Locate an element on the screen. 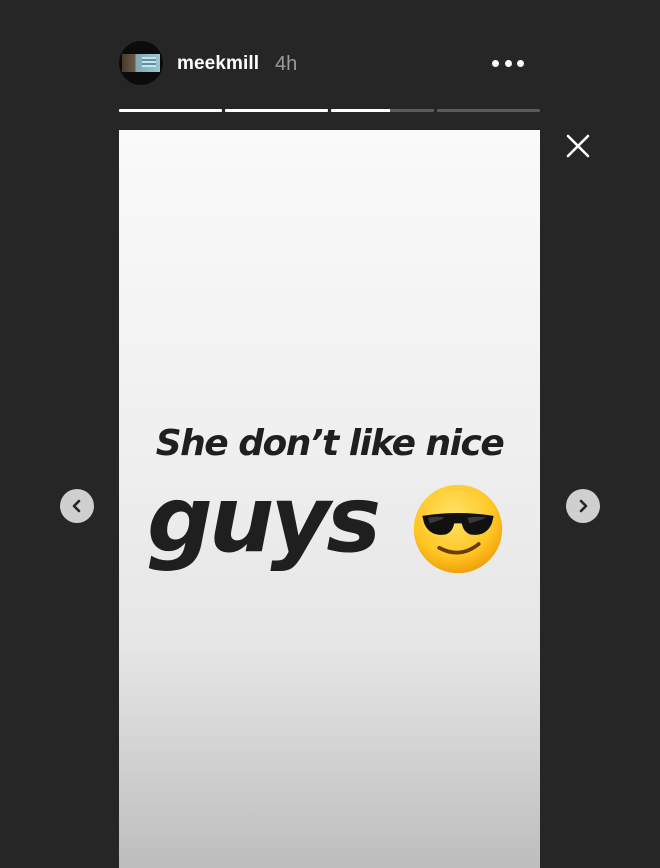 The image size is (660, 868). story-progress-bar is located at coordinates (329, 110).